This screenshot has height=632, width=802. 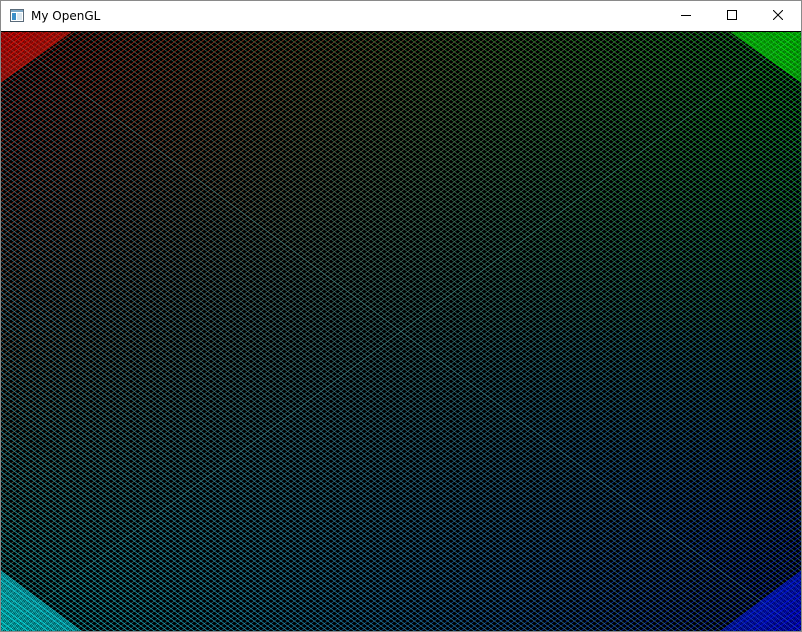 I want to click on close-icon, so click(x=778, y=16).